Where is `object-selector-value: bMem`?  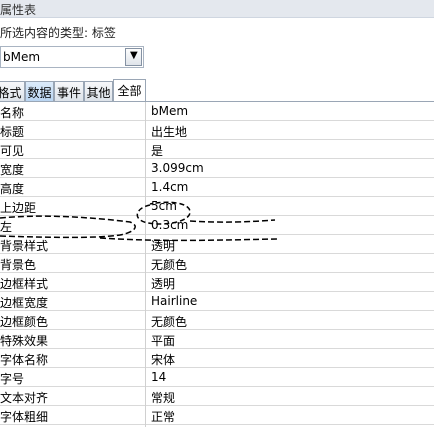 object-selector-value: bMem is located at coordinates (22, 57).